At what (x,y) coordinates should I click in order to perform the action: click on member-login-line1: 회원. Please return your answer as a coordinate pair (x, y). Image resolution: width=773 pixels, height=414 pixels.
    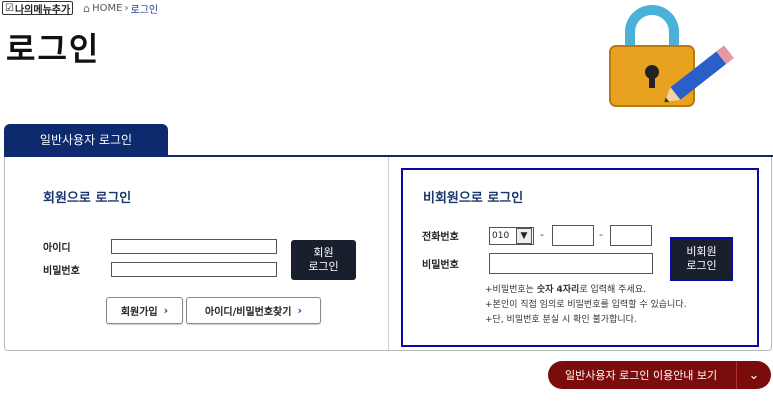
    Looking at the image, I should click on (323, 252).